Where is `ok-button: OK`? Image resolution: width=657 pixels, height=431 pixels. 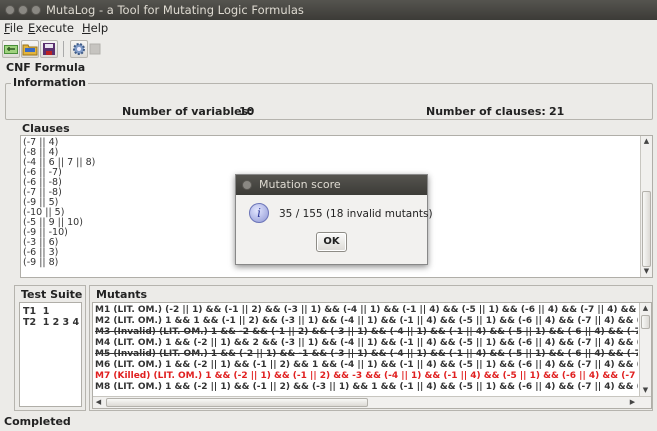
ok-button: OK is located at coordinates (331, 242).